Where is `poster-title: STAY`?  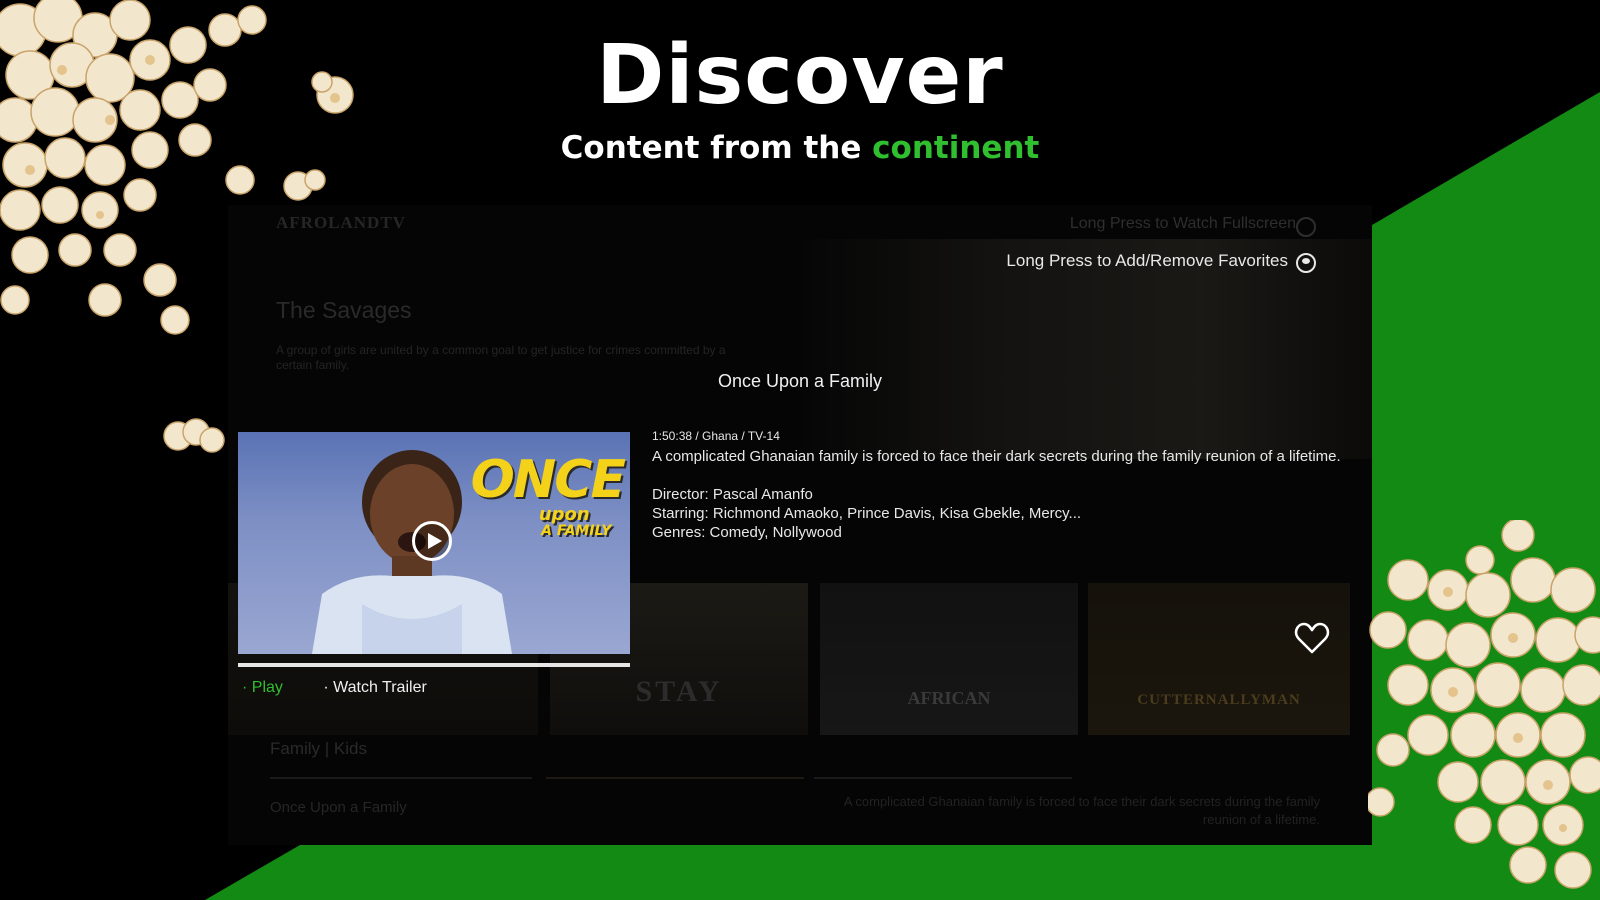 poster-title: STAY is located at coordinates (679, 691).